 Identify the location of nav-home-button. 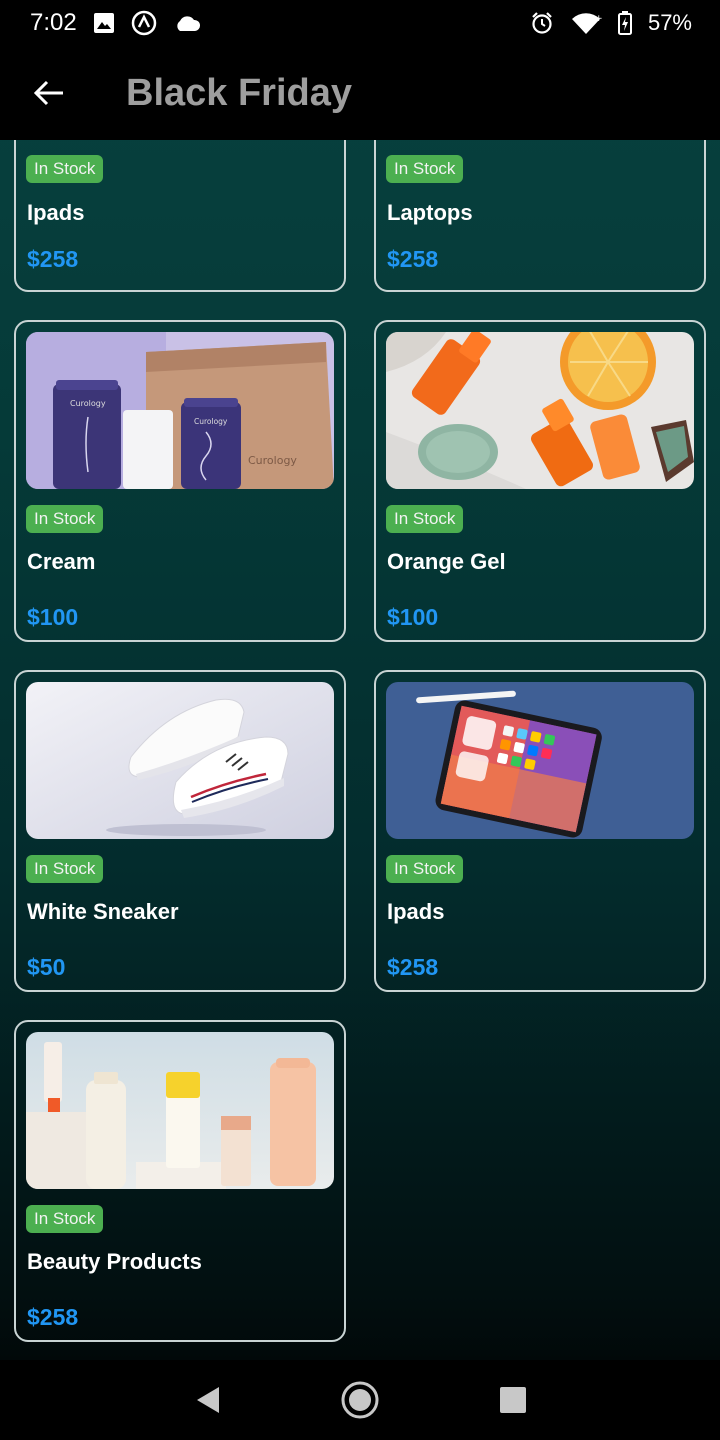
(360, 1400).